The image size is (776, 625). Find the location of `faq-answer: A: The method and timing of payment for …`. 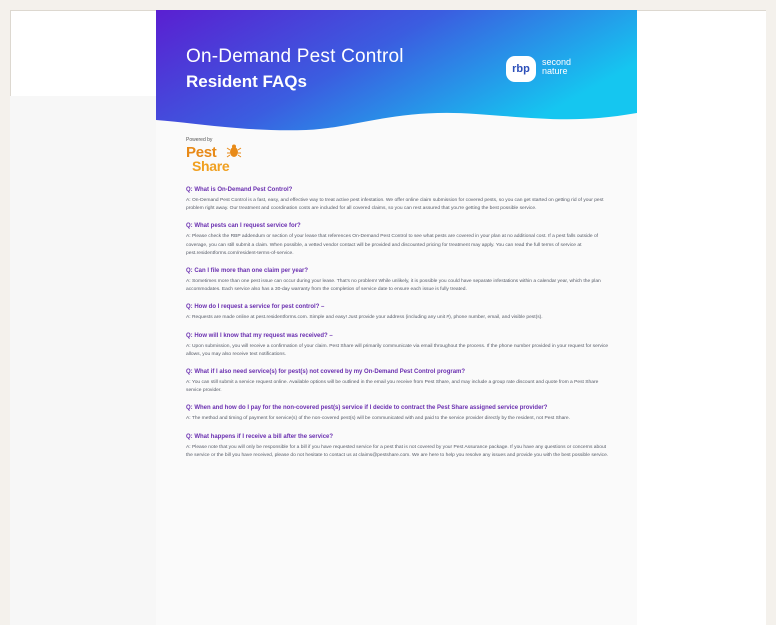

faq-answer: A: The method and timing of payment for … is located at coordinates (378, 419).